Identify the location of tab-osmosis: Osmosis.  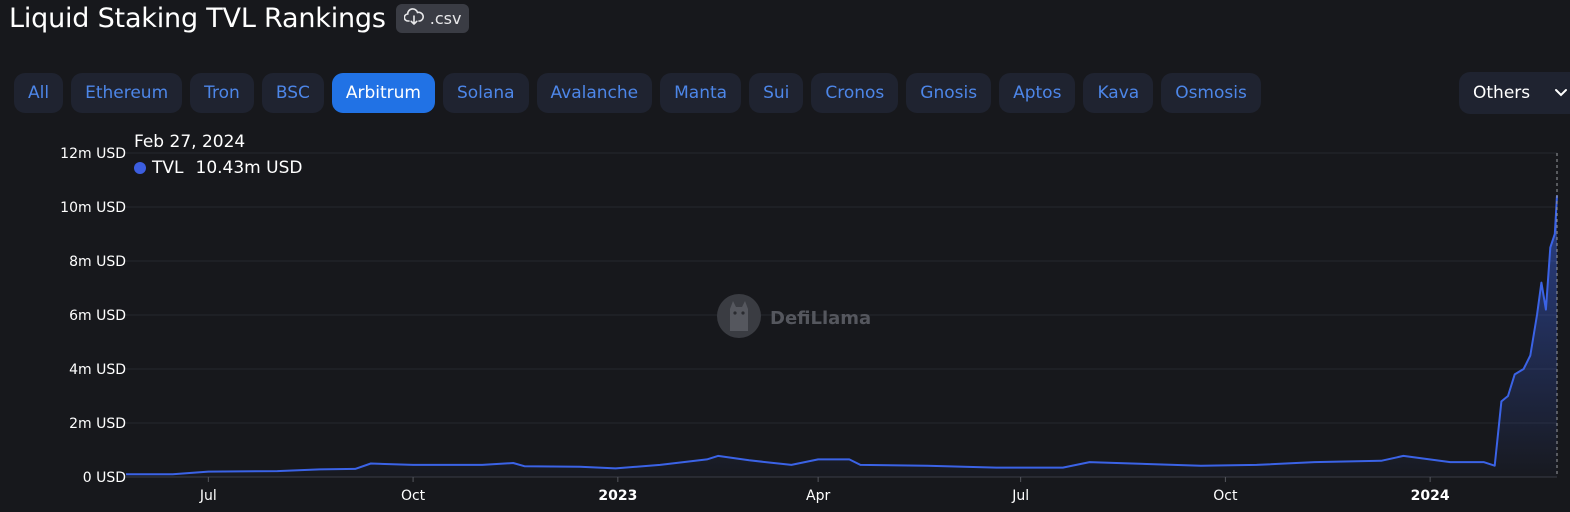
(1211, 93).